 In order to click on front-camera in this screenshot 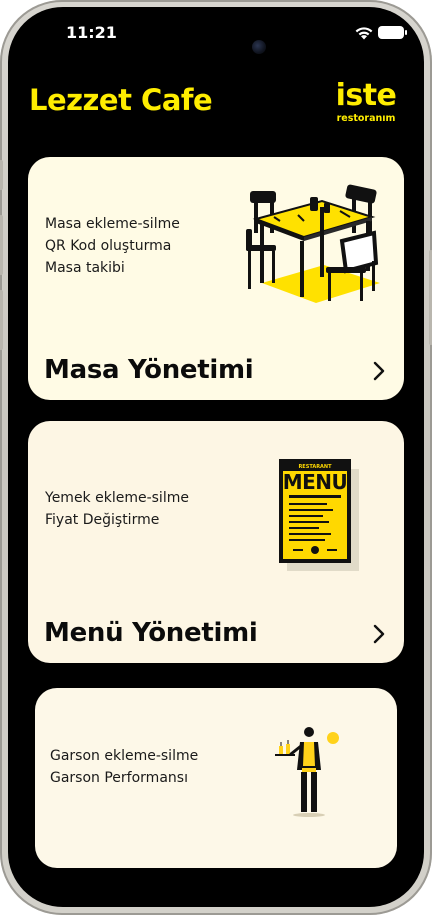, I will do `click(259, 47)`.